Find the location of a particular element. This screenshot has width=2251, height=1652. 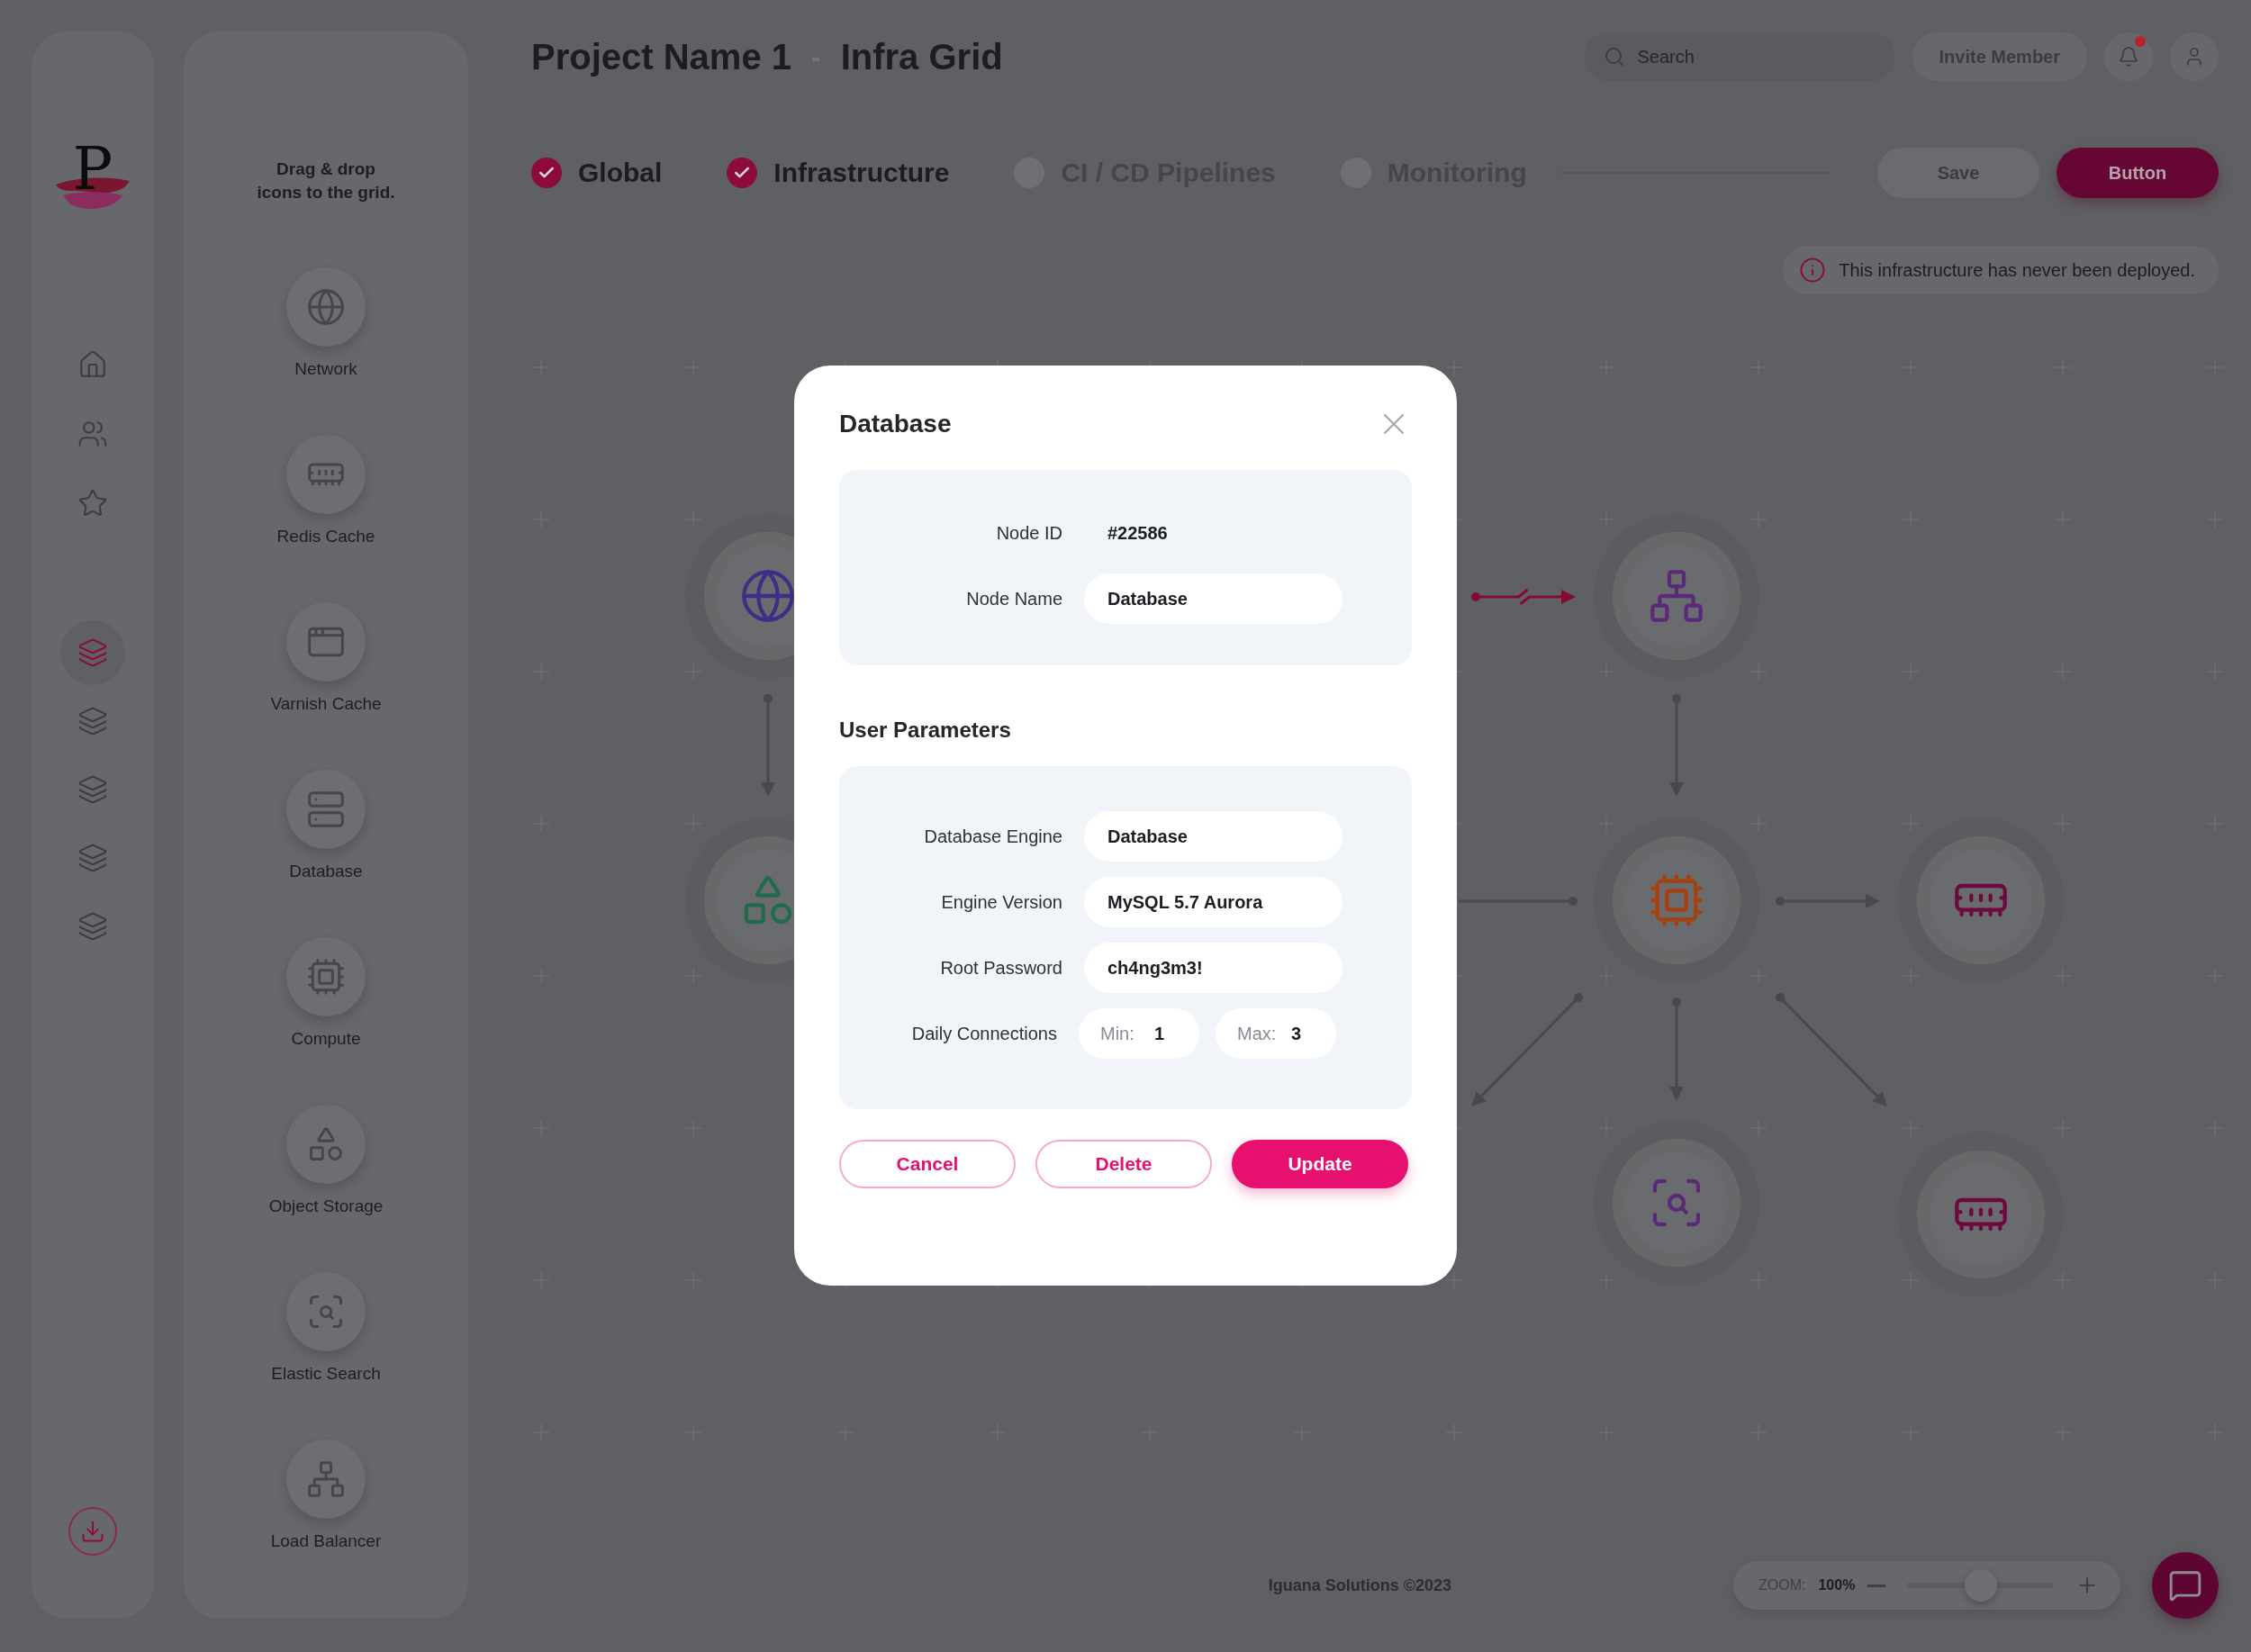

users-icon is located at coordinates (92, 434).